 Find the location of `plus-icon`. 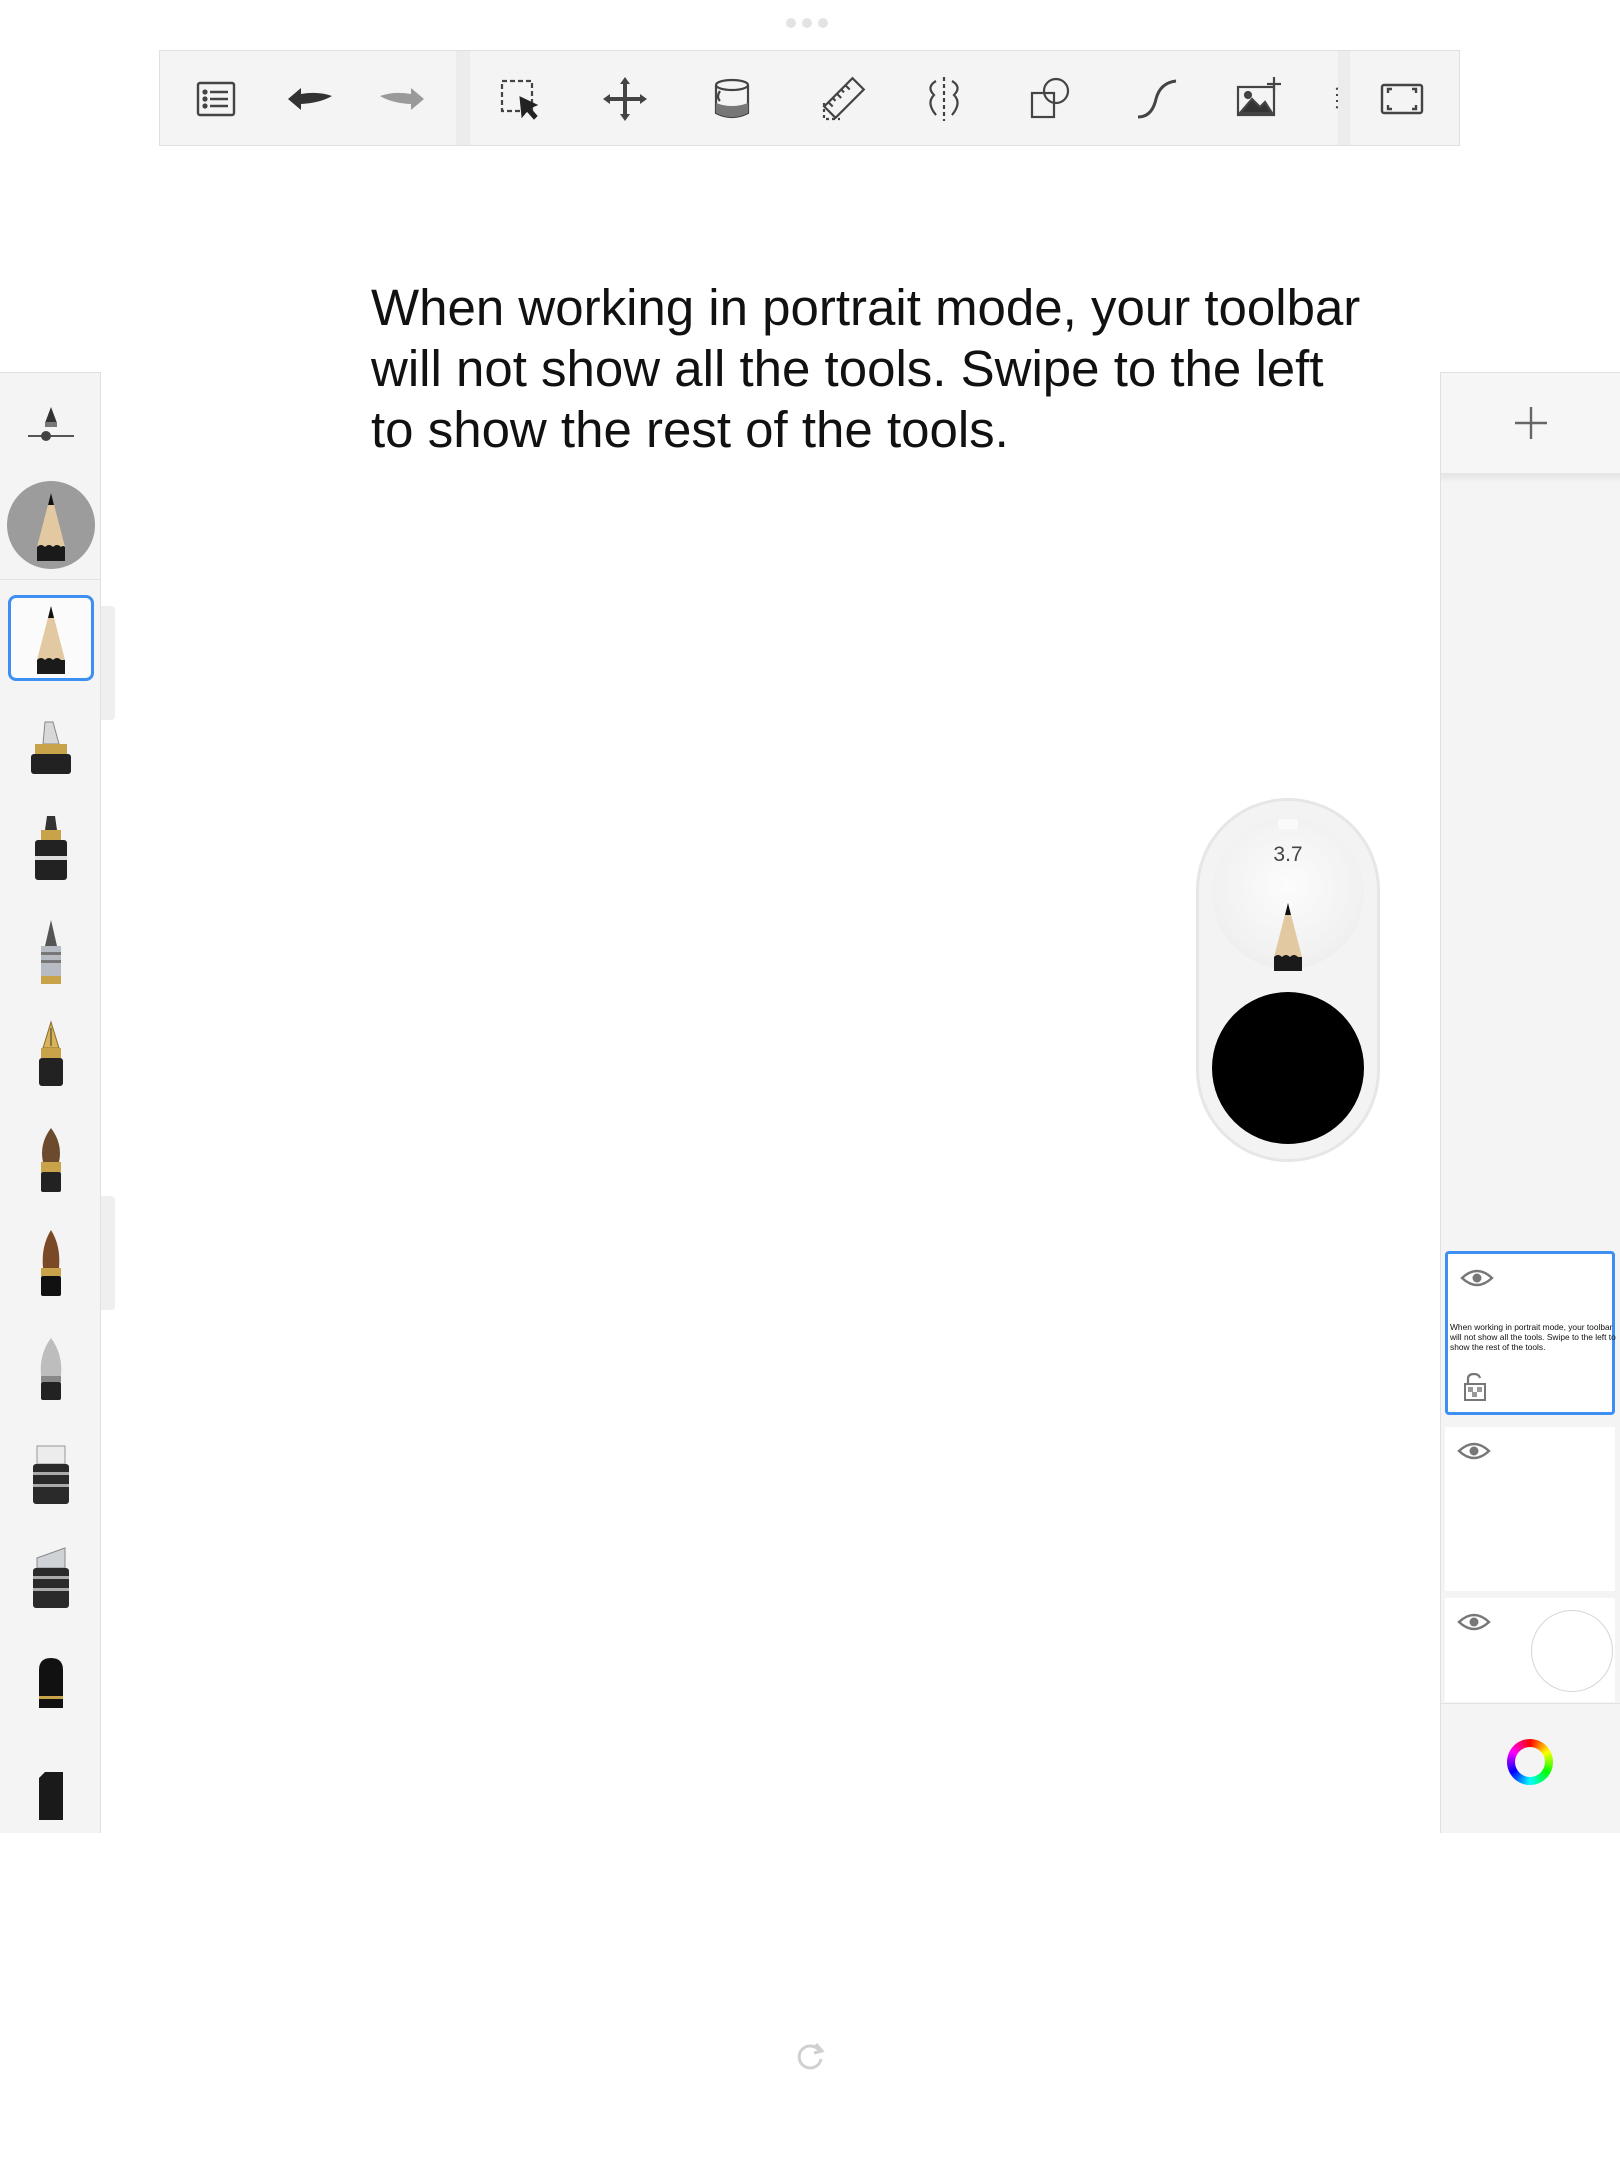

plus-icon is located at coordinates (1531, 423).